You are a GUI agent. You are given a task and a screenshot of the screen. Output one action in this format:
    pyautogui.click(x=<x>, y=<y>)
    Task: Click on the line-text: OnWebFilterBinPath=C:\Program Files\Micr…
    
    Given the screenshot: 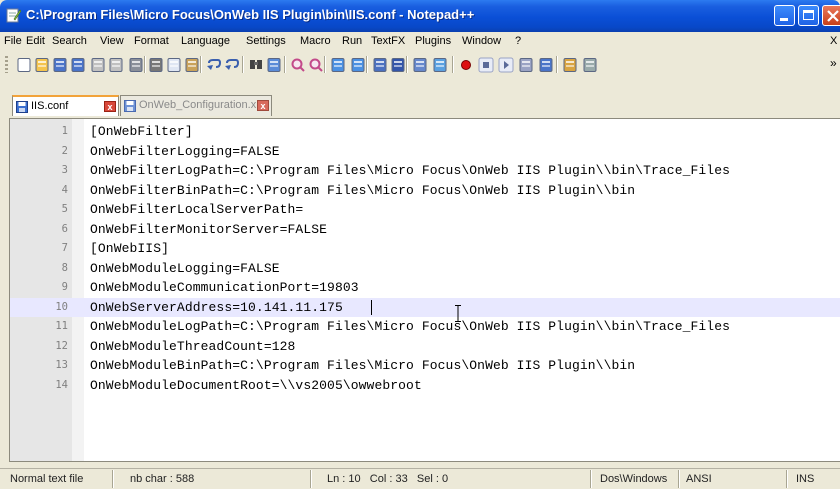 What is the action you would take?
    pyautogui.click(x=362, y=190)
    